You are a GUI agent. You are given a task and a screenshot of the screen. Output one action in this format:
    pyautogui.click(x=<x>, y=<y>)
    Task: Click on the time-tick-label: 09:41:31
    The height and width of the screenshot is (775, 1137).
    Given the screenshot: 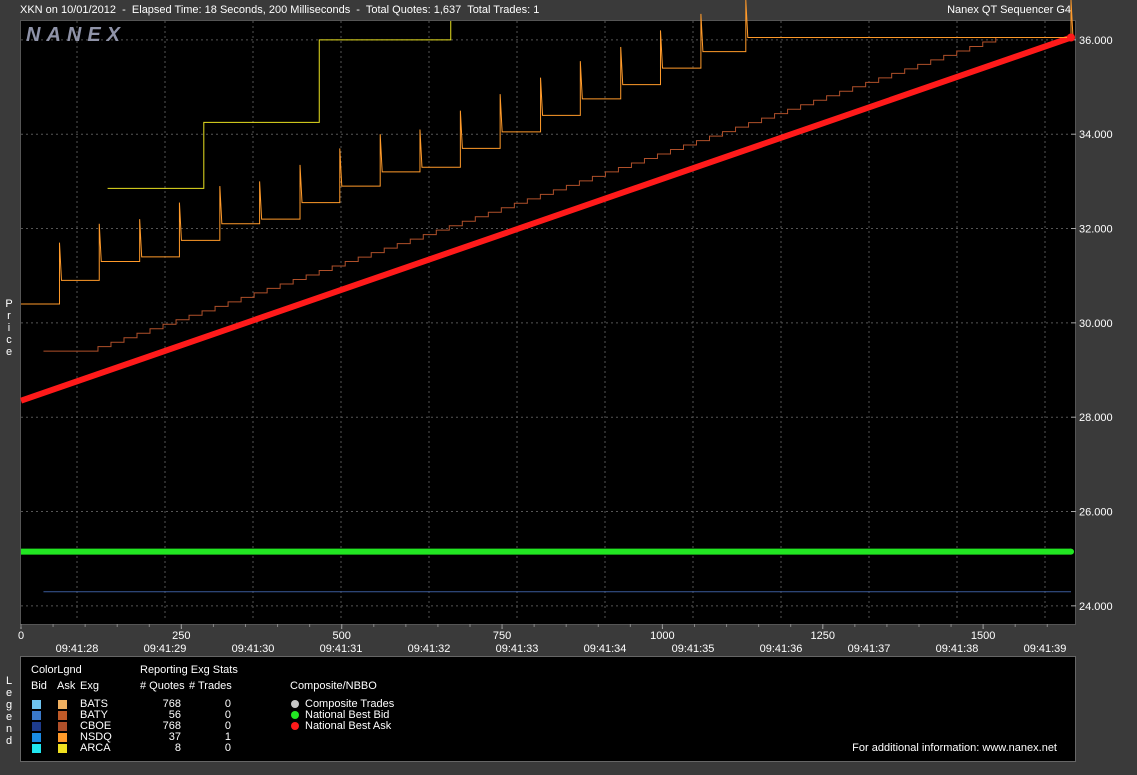 What is the action you would take?
    pyautogui.click(x=341, y=649)
    